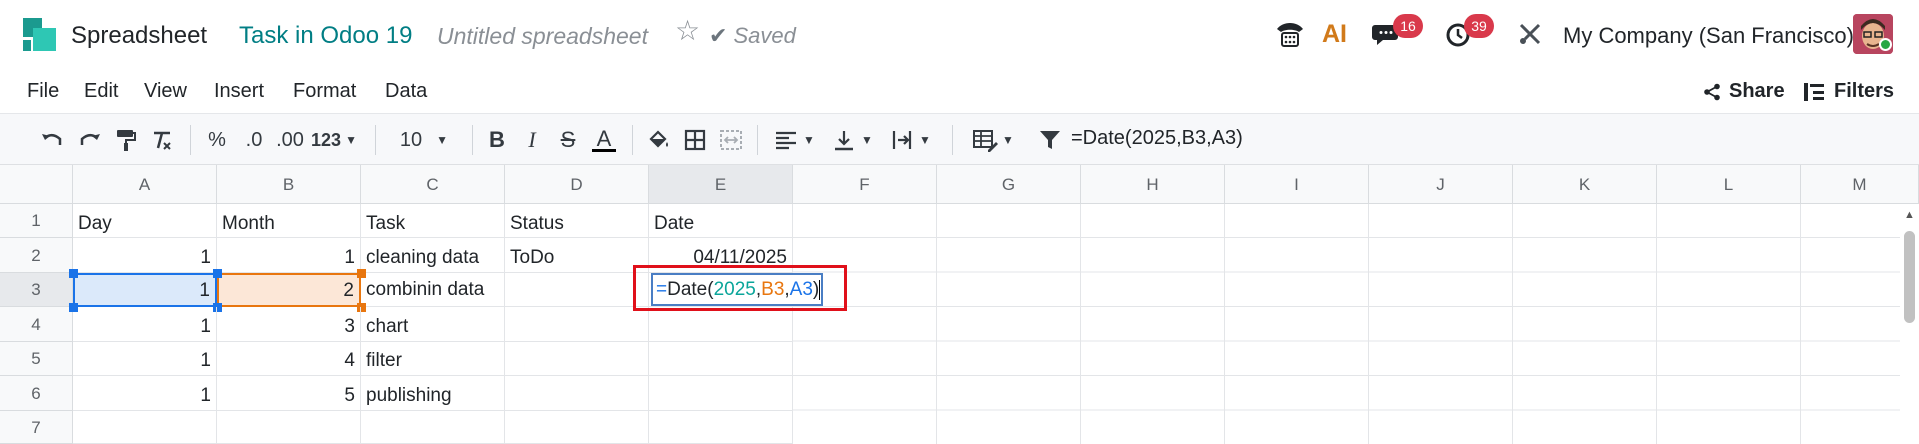  What do you see at coordinates (145, 427) in the screenshot?
I see `cell-a7` at bounding box center [145, 427].